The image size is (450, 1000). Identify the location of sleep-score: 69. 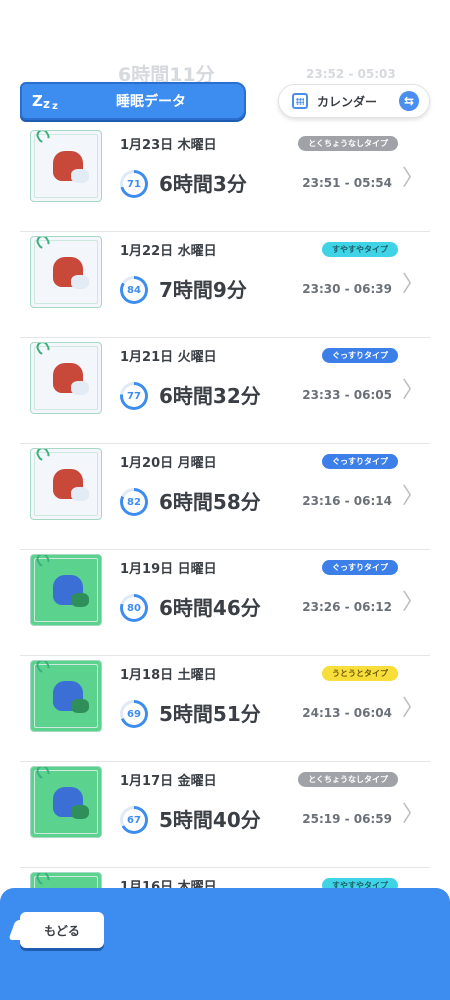
(134, 714).